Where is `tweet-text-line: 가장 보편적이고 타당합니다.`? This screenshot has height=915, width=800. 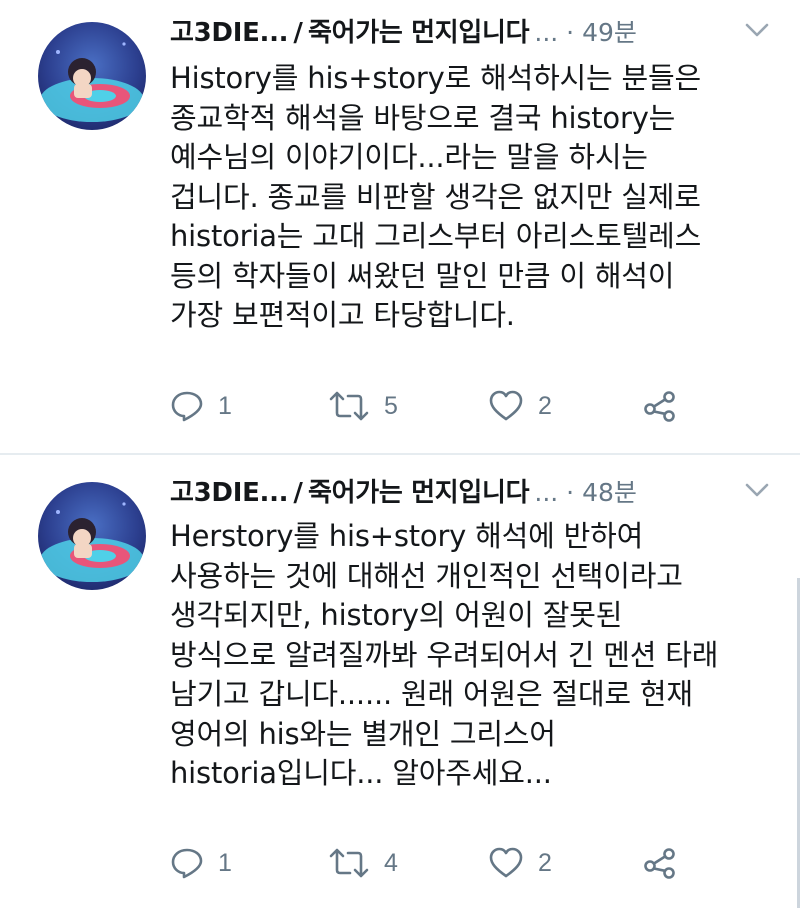
tweet-text-line: 가장 보편적이고 타당합니다. is located at coordinates (342, 315).